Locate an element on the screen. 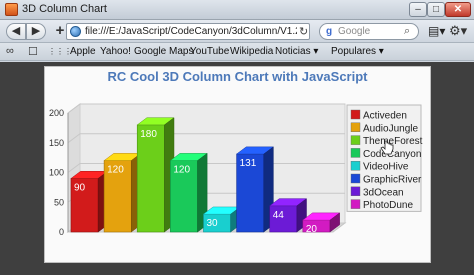  page-menu-icon: ▤▾ is located at coordinates (436, 31).